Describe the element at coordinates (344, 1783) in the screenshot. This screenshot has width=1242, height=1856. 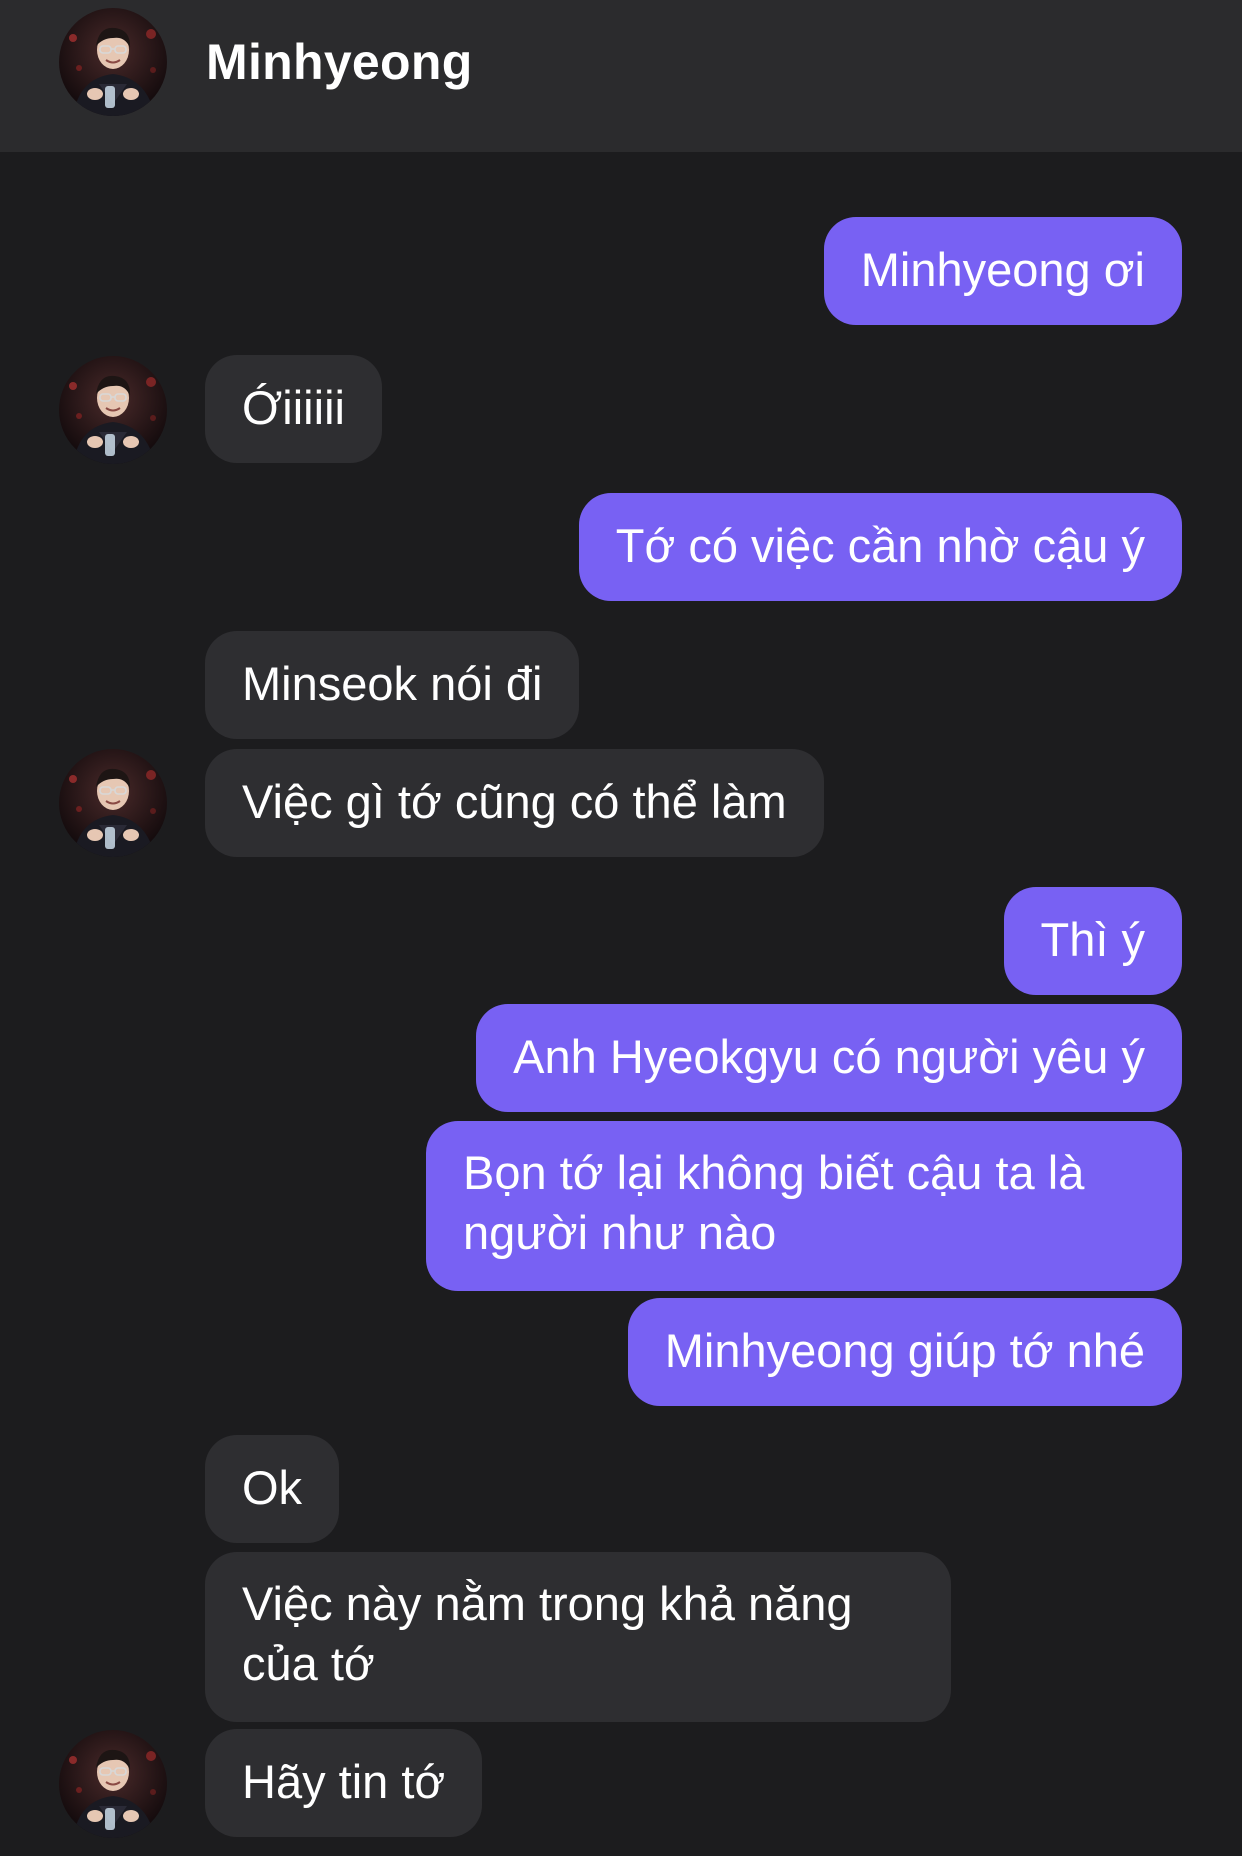
I see `incoming-message: Hãy tin tớ` at that location.